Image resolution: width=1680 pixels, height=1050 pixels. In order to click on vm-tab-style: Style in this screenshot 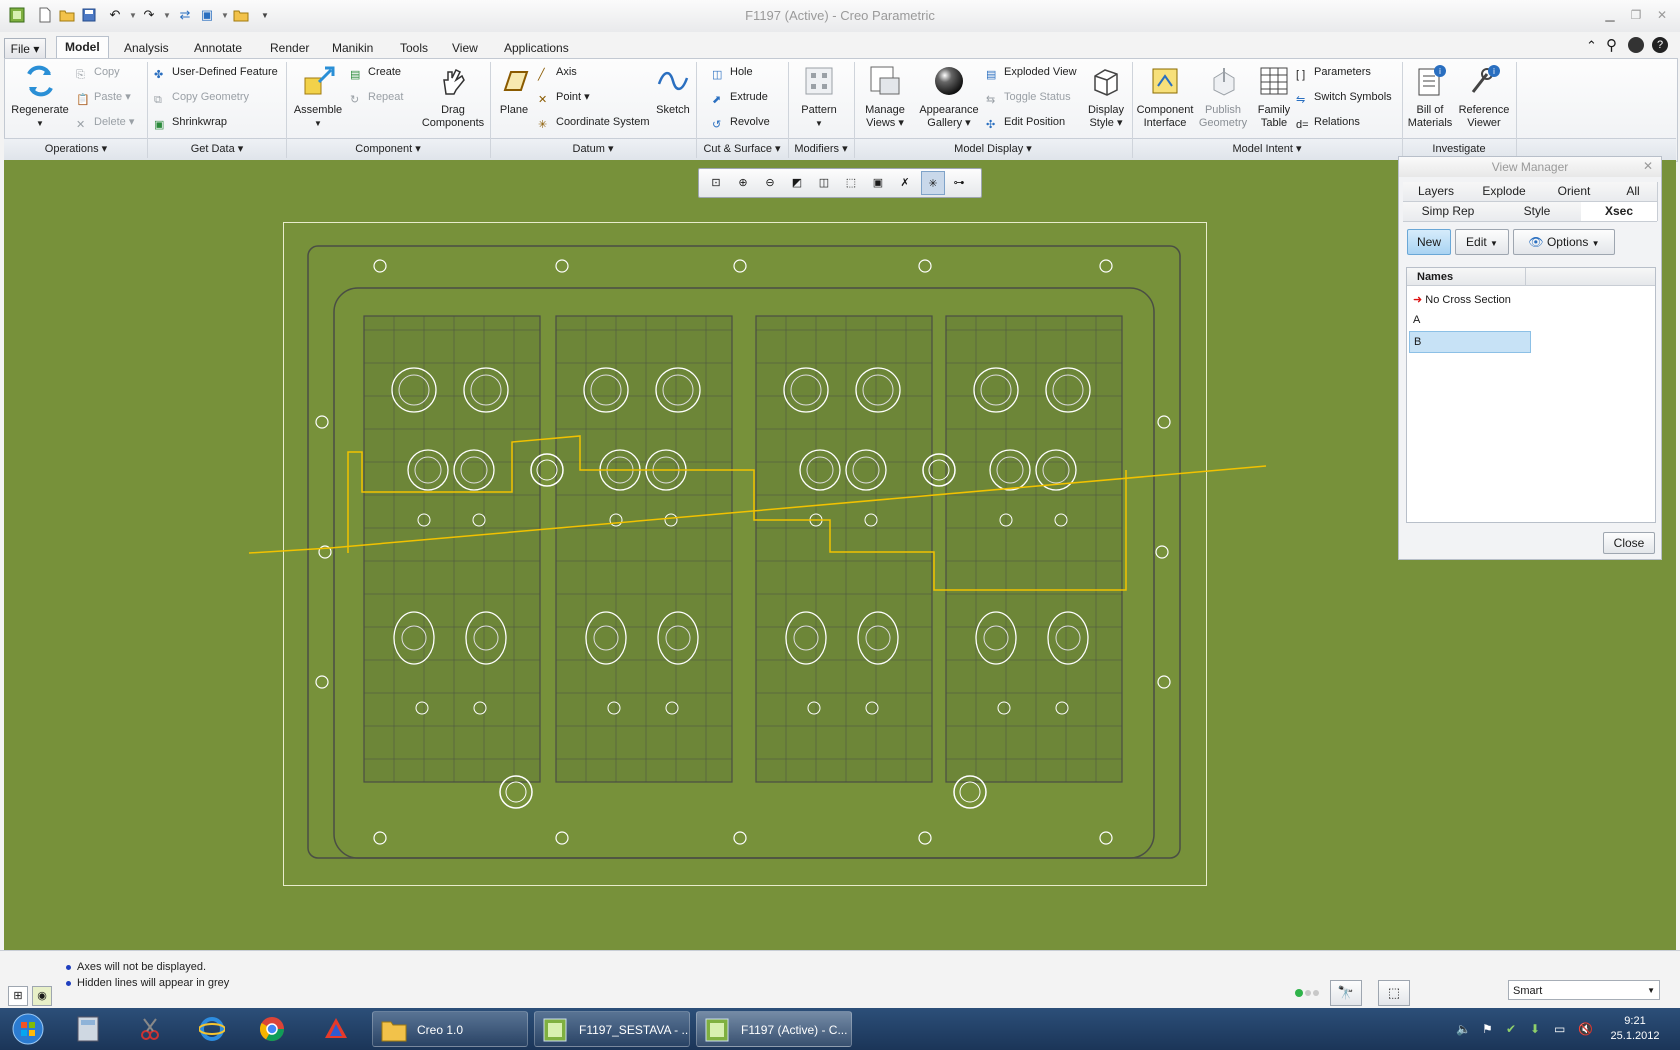, I will do `click(1537, 212)`.